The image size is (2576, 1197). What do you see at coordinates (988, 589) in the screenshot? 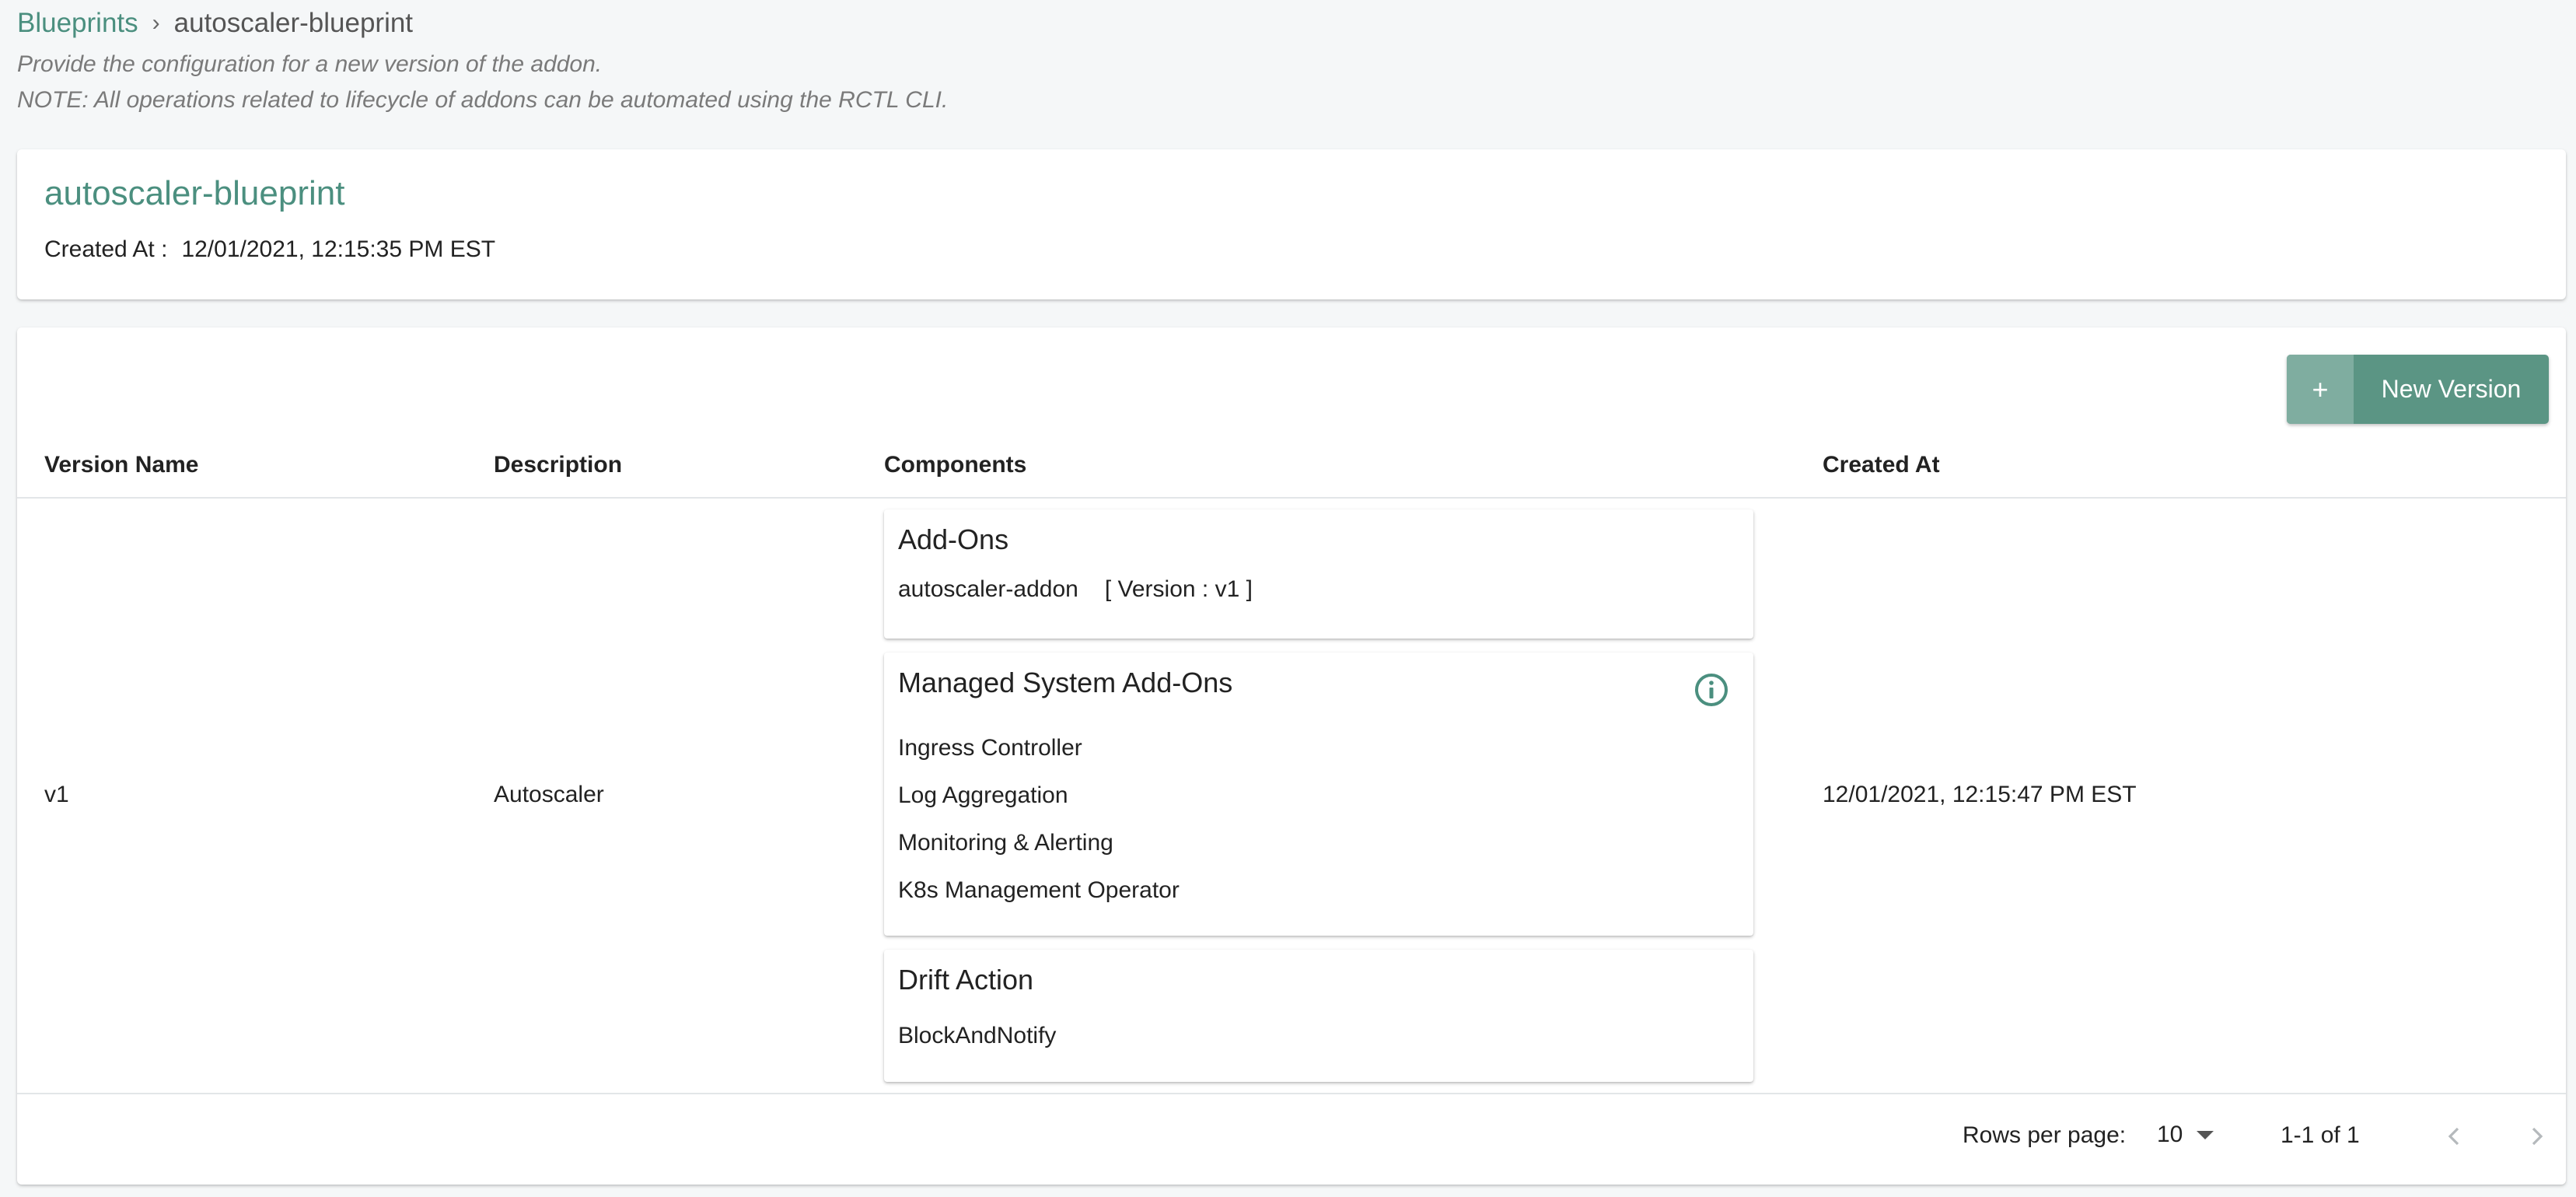
I see `addon-name: autoscaler-addon` at bounding box center [988, 589].